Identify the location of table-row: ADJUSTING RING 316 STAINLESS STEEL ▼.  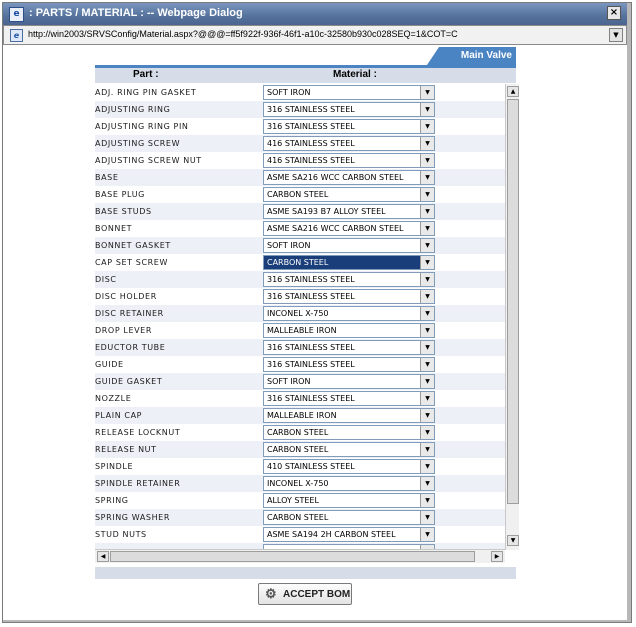
(300, 109).